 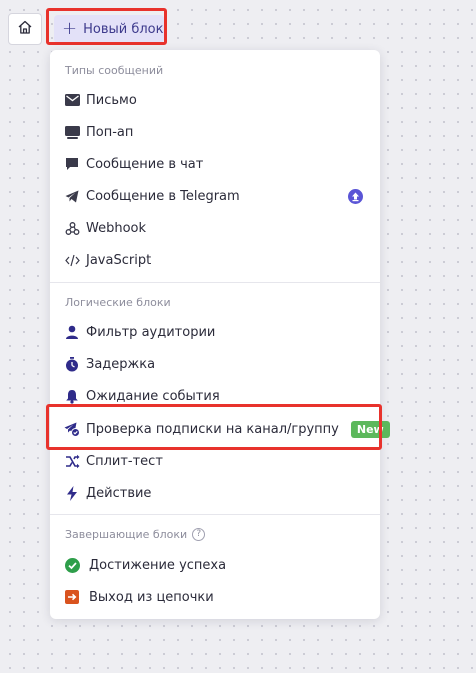 I want to click on new-badge: New, so click(x=370, y=429).